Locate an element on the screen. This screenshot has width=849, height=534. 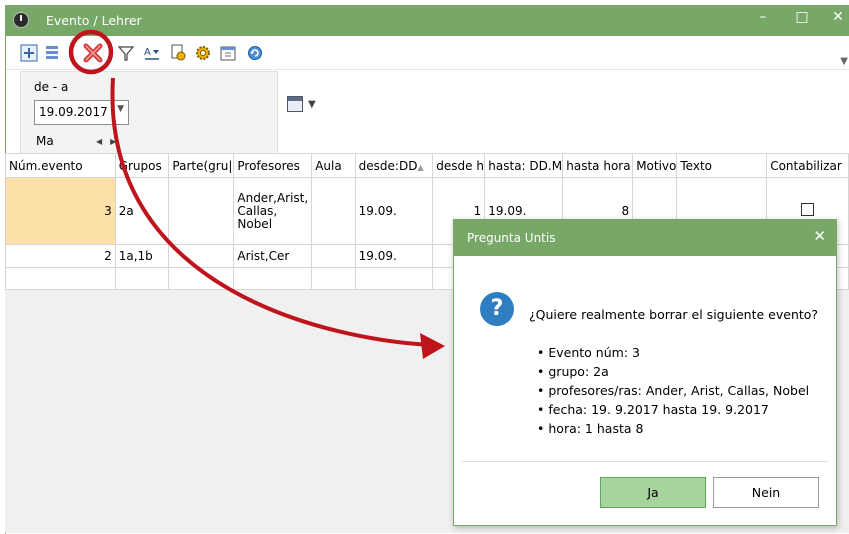
filter-icon is located at coordinates (126, 53).